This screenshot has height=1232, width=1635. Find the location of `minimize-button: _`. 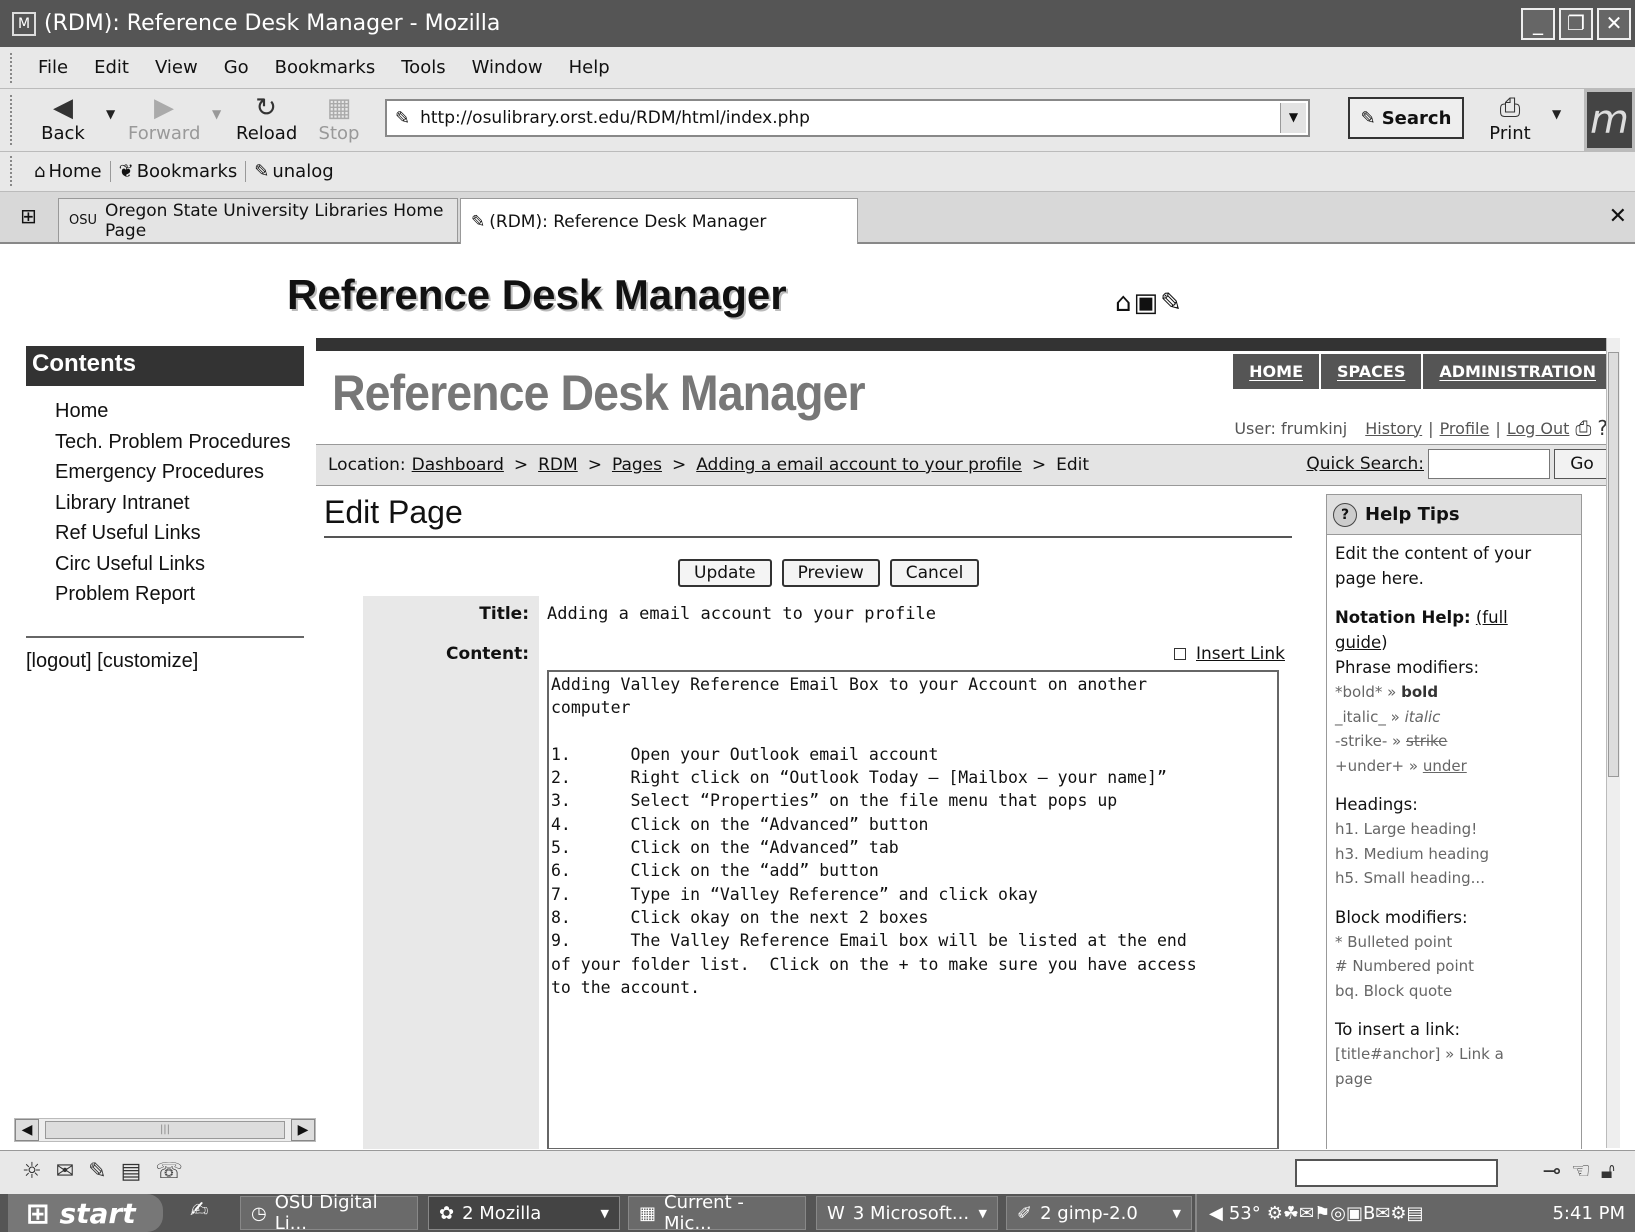

minimize-button: _ is located at coordinates (1538, 24).